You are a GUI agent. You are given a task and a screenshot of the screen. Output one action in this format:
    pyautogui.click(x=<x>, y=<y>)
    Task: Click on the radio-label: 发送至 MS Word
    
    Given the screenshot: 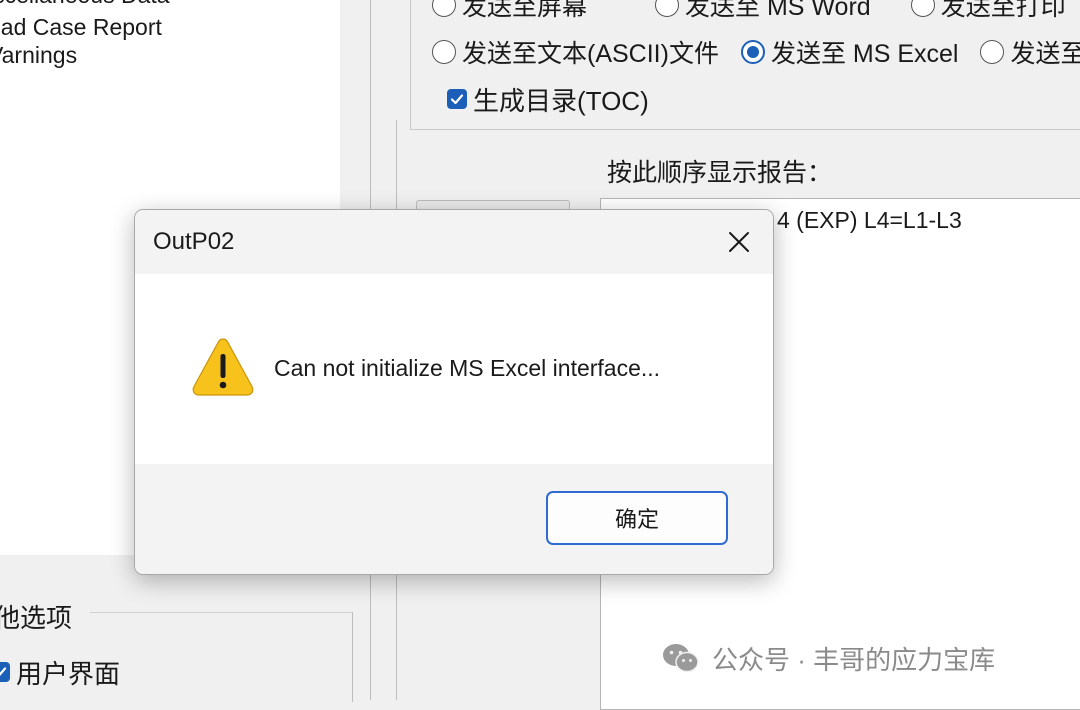 What is the action you would take?
    pyautogui.click(x=778, y=10)
    